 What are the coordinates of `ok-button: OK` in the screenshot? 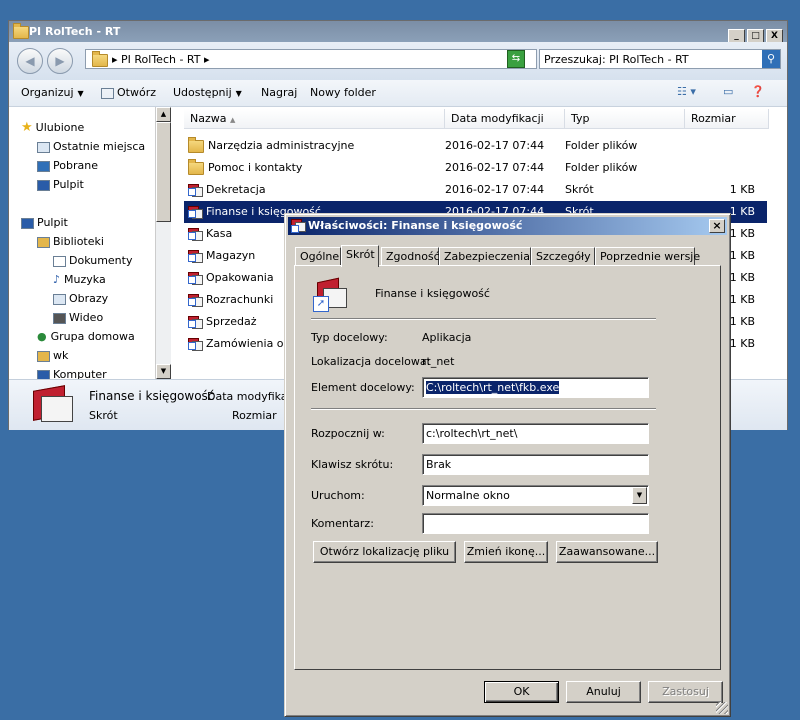 It's located at (521, 692).